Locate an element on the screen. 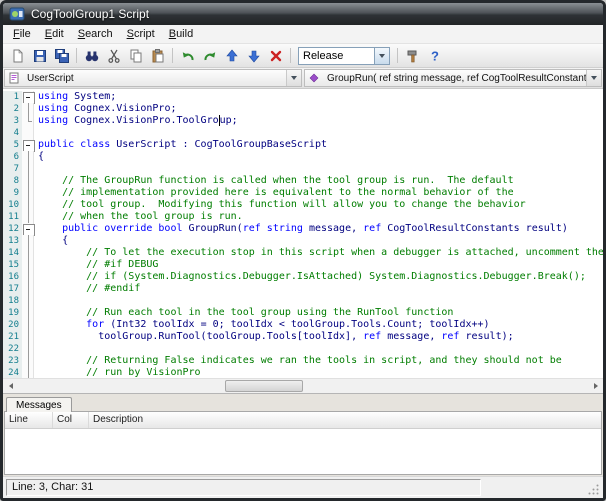 This screenshot has height=501, width=606. messages-tabbar: Messages is located at coordinates (303, 403).